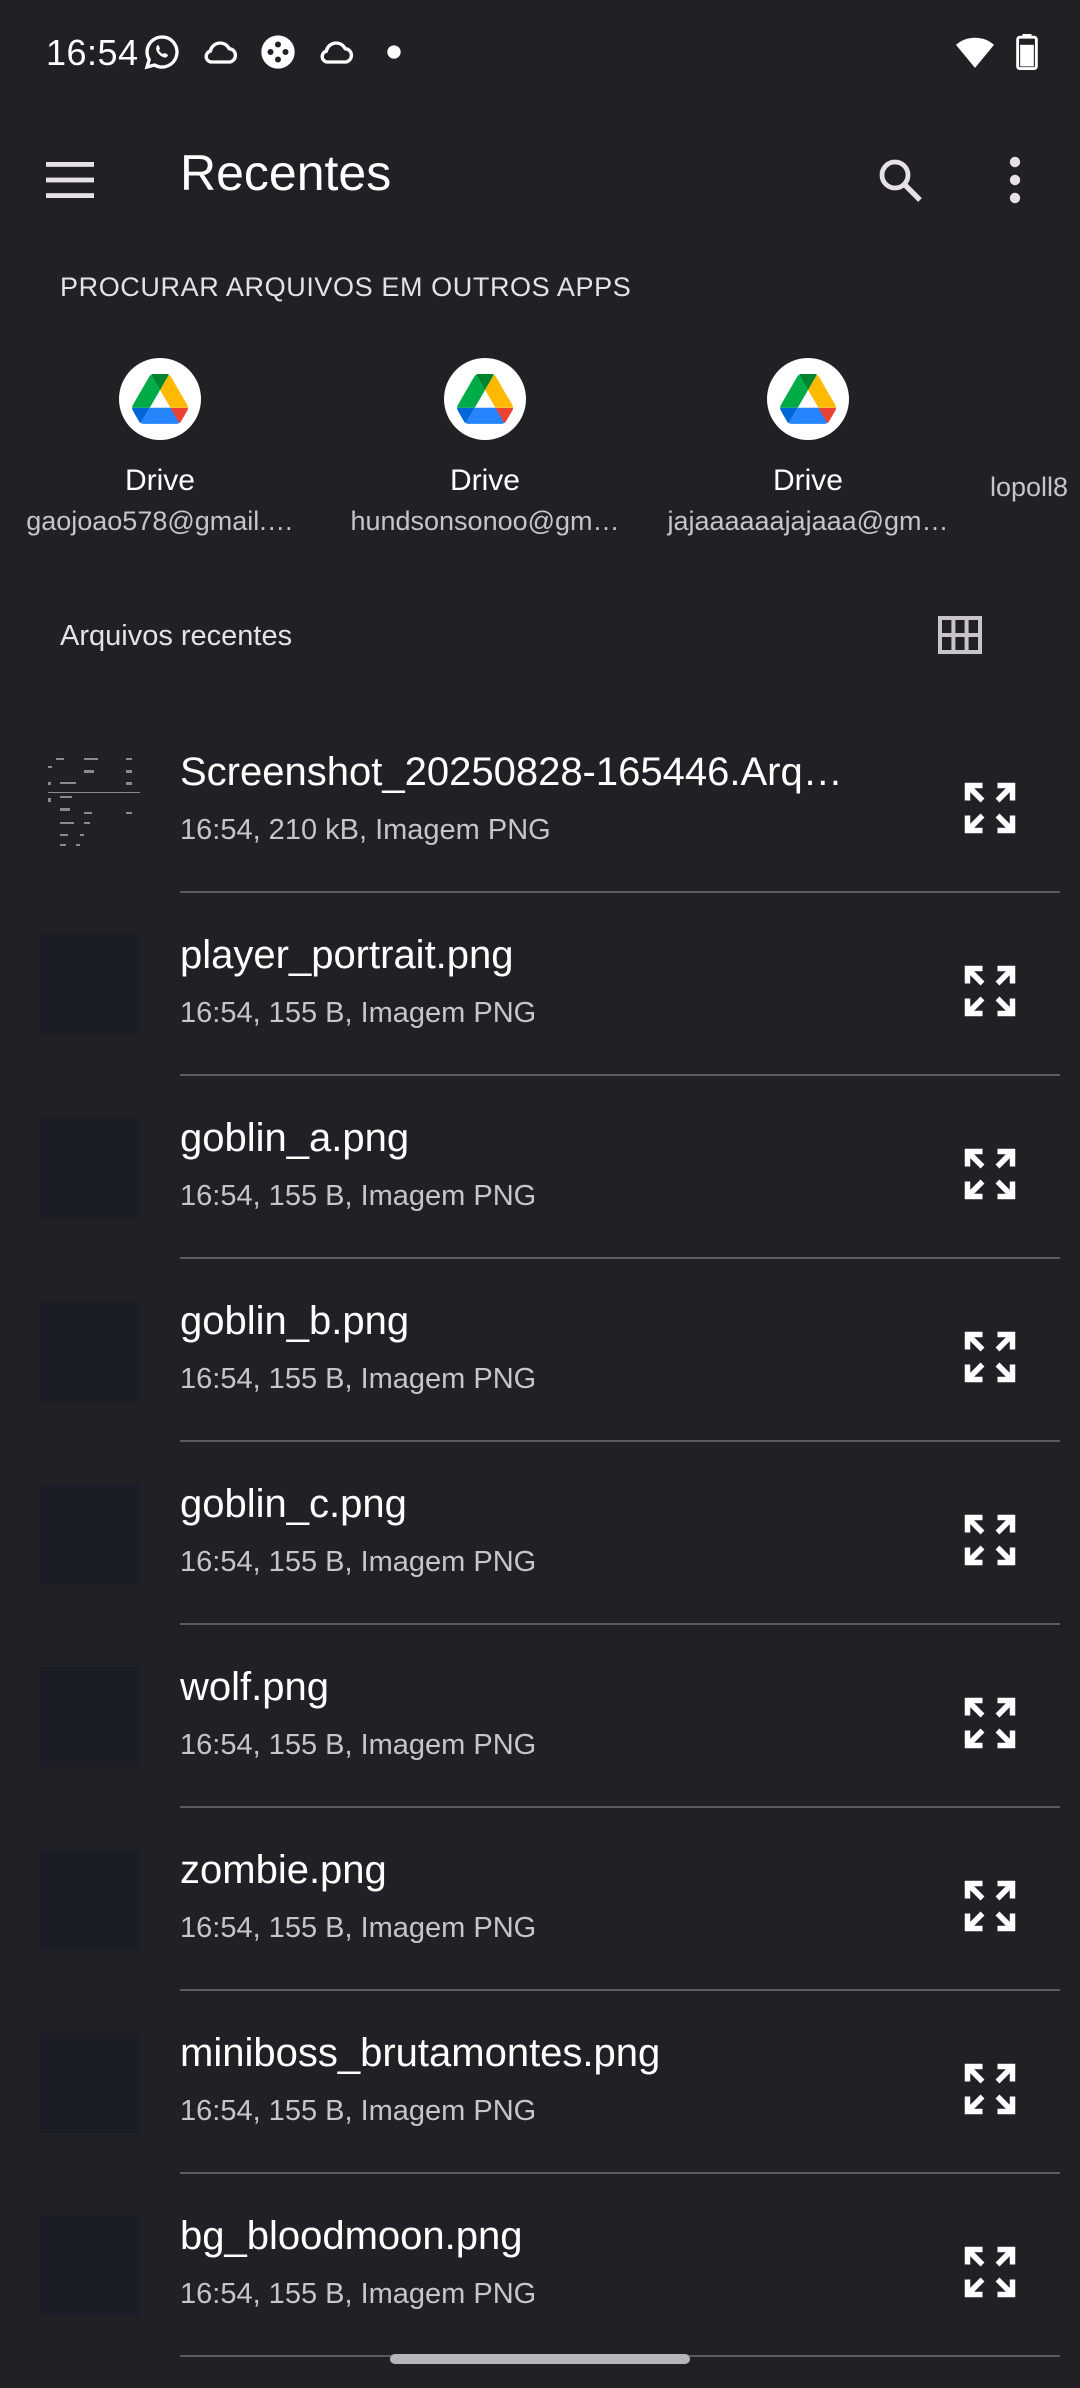 The image size is (1080, 2388). I want to click on battery-icon, so click(1027, 52).